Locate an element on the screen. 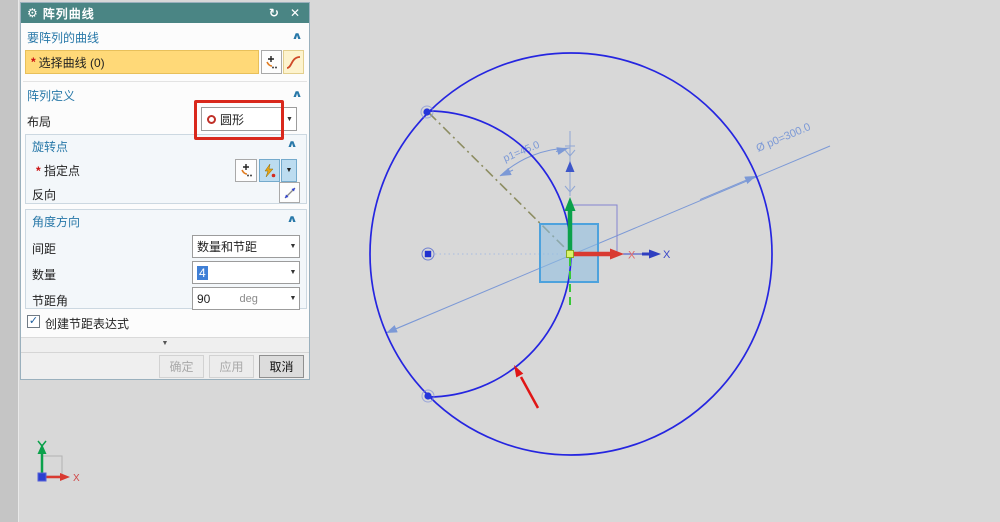  pitch-expression-checkbox: ✓ is located at coordinates (33, 321).